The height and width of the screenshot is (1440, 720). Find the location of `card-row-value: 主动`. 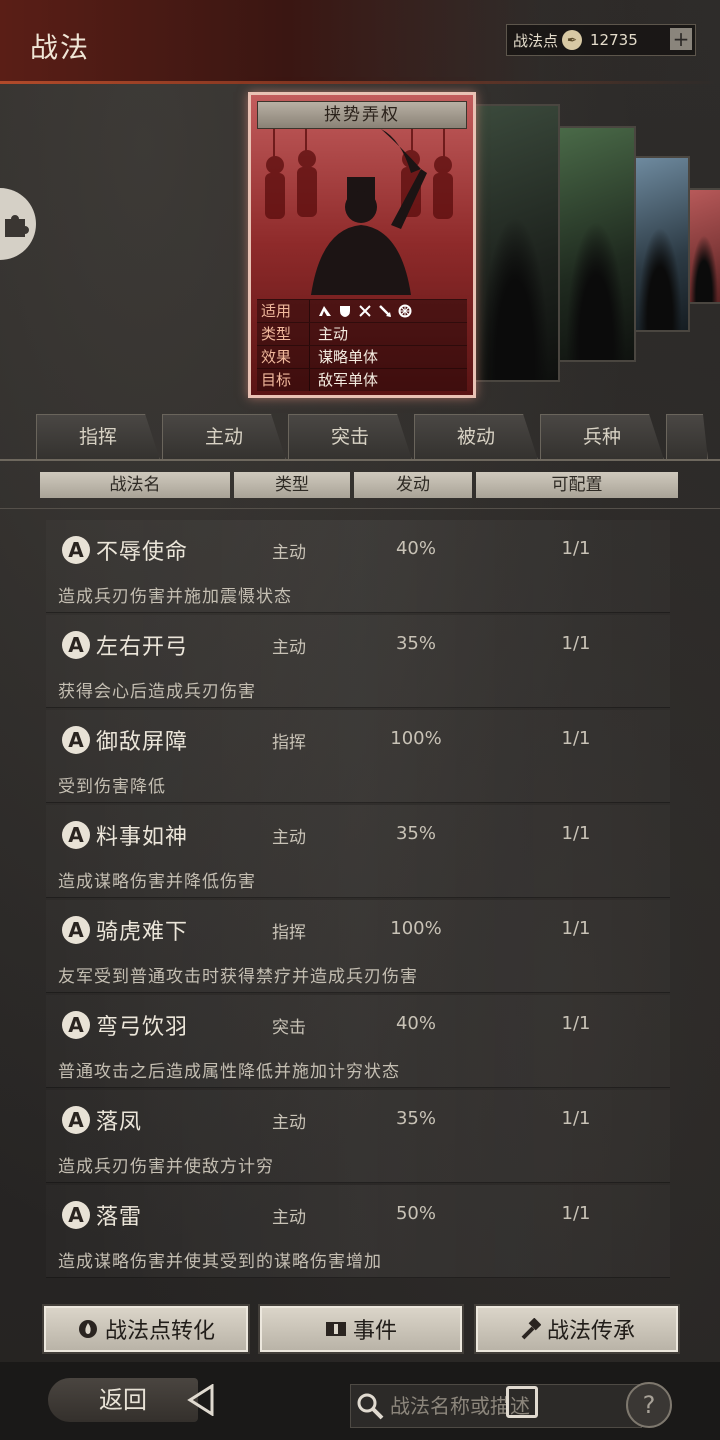

card-row-value: 主动 is located at coordinates (333, 334).